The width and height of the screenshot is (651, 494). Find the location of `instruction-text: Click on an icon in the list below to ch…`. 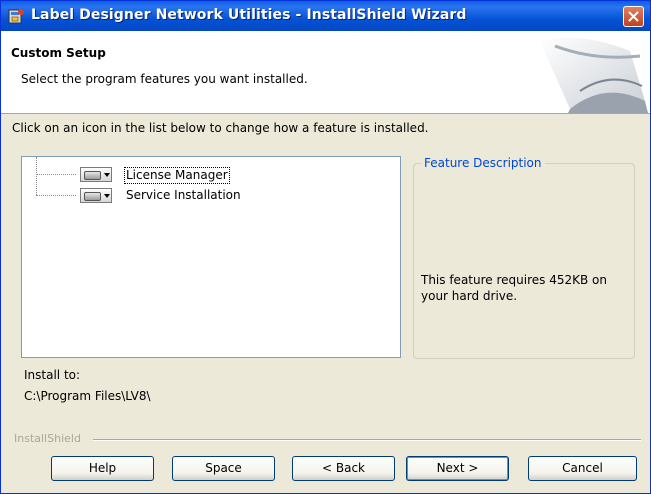

instruction-text: Click on an icon in the list below to ch… is located at coordinates (220, 128).